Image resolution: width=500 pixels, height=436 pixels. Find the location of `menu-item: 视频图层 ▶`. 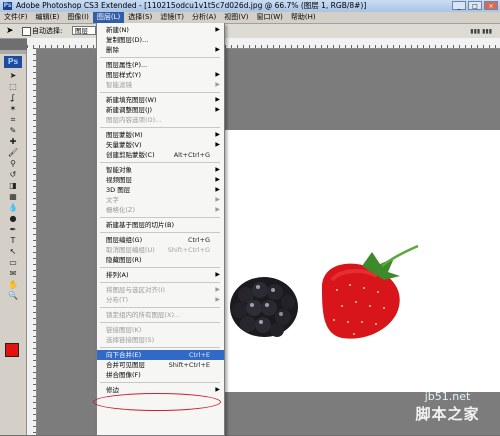

menu-item: 视频图层 ▶ is located at coordinates (160, 180).